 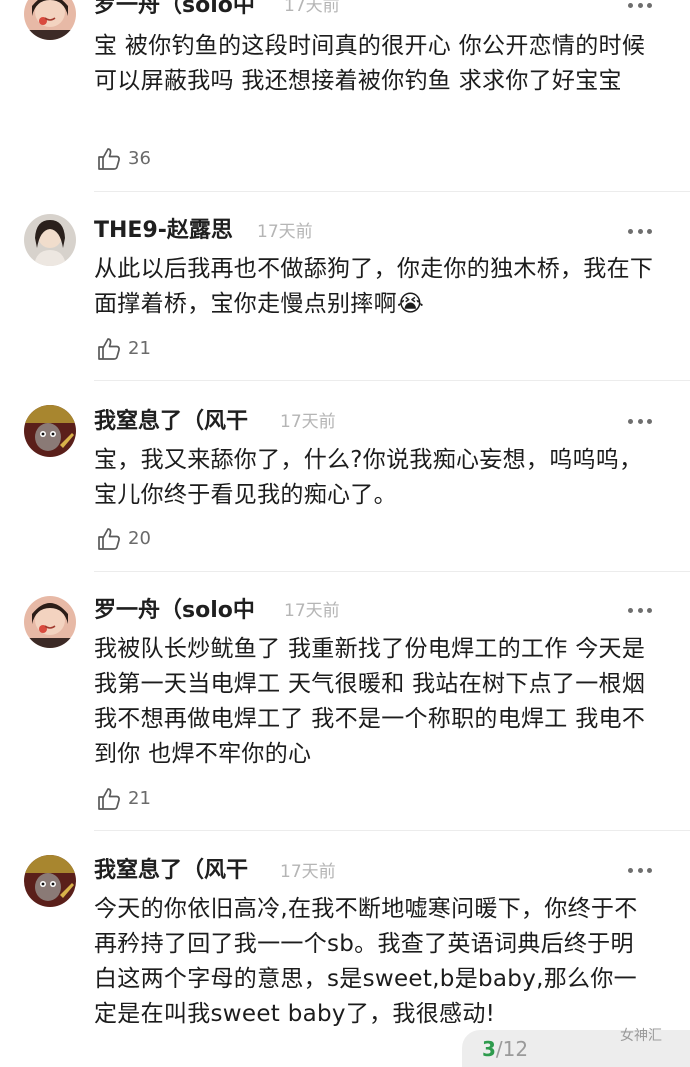 What do you see at coordinates (489, 1048) in the screenshot?
I see `page-current: 3` at bounding box center [489, 1048].